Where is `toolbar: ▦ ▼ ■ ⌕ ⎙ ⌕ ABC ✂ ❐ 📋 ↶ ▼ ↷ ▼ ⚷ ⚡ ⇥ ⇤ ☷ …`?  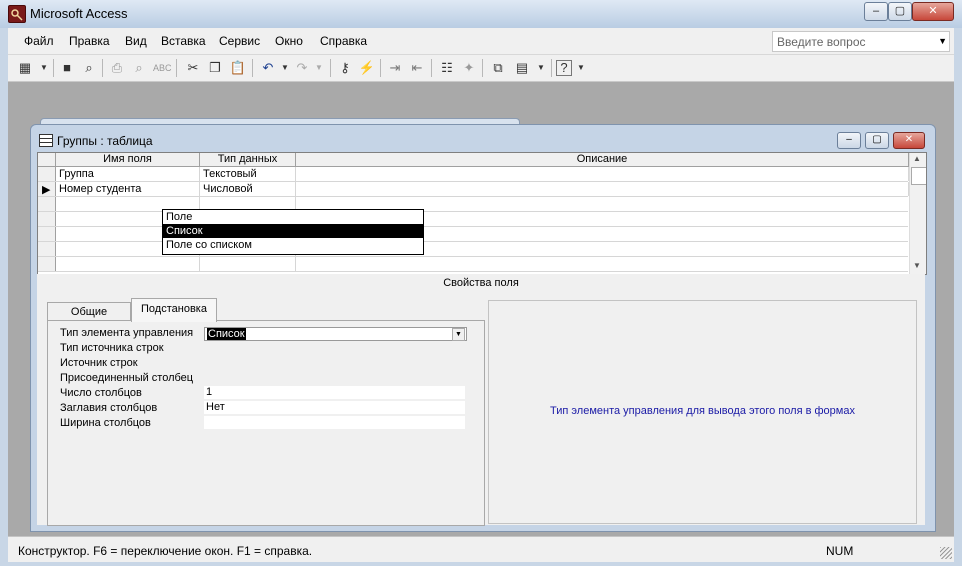
toolbar: ▦ ▼ ■ ⌕ ⎙ ⌕ ABC ✂ ❐ 📋 ↶ ▼ ↷ ▼ ⚷ ⚡ ⇥ ⇤ ☷ … is located at coordinates (481, 68).